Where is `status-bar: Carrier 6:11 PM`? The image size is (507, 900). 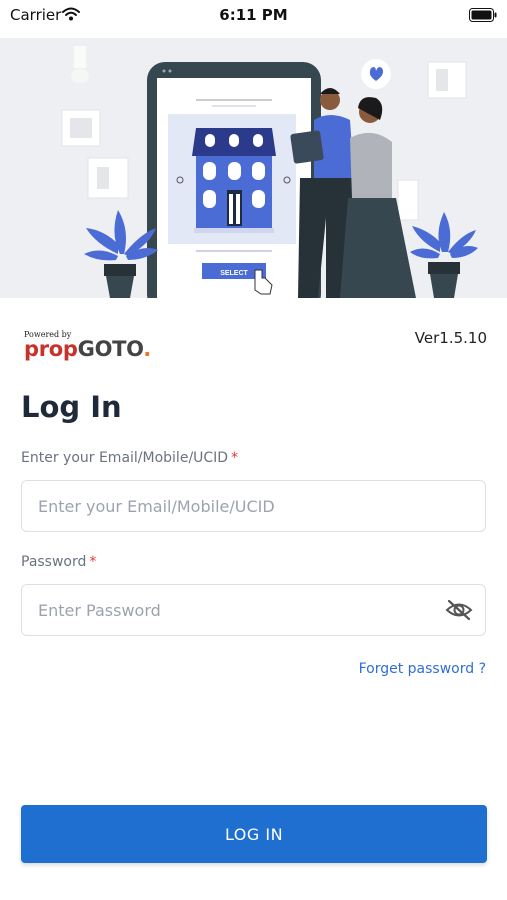 status-bar: Carrier 6:11 PM is located at coordinates (253, 15).